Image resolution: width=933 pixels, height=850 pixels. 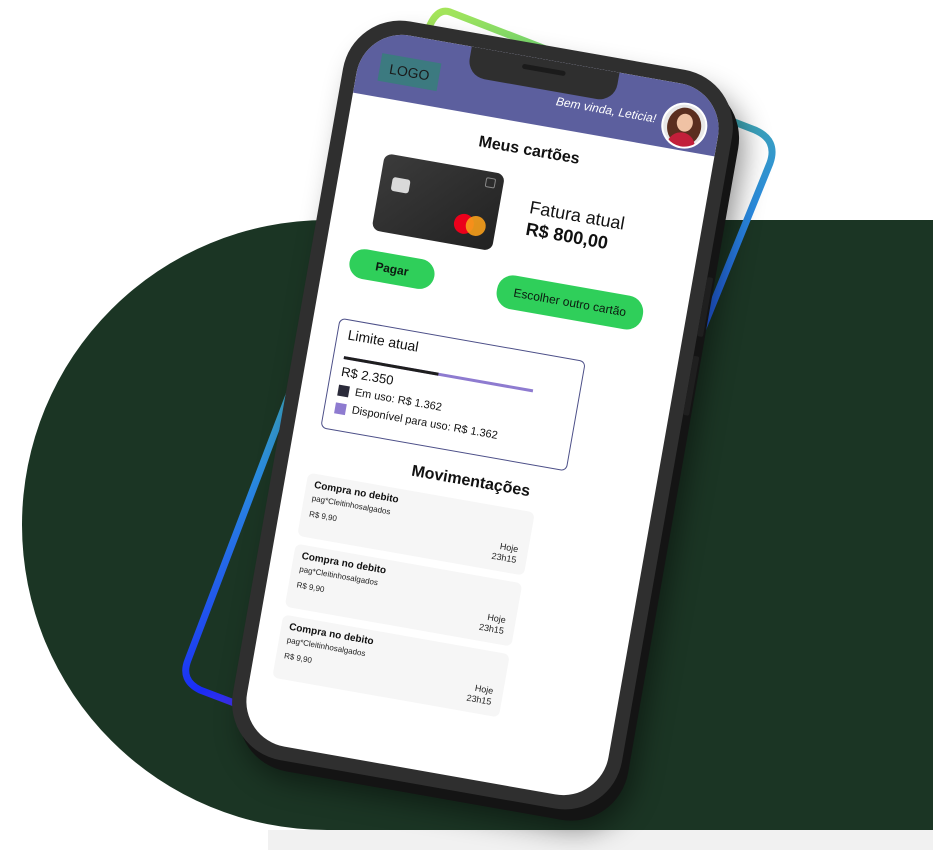 I want to click on credit-card, so click(x=438, y=202).